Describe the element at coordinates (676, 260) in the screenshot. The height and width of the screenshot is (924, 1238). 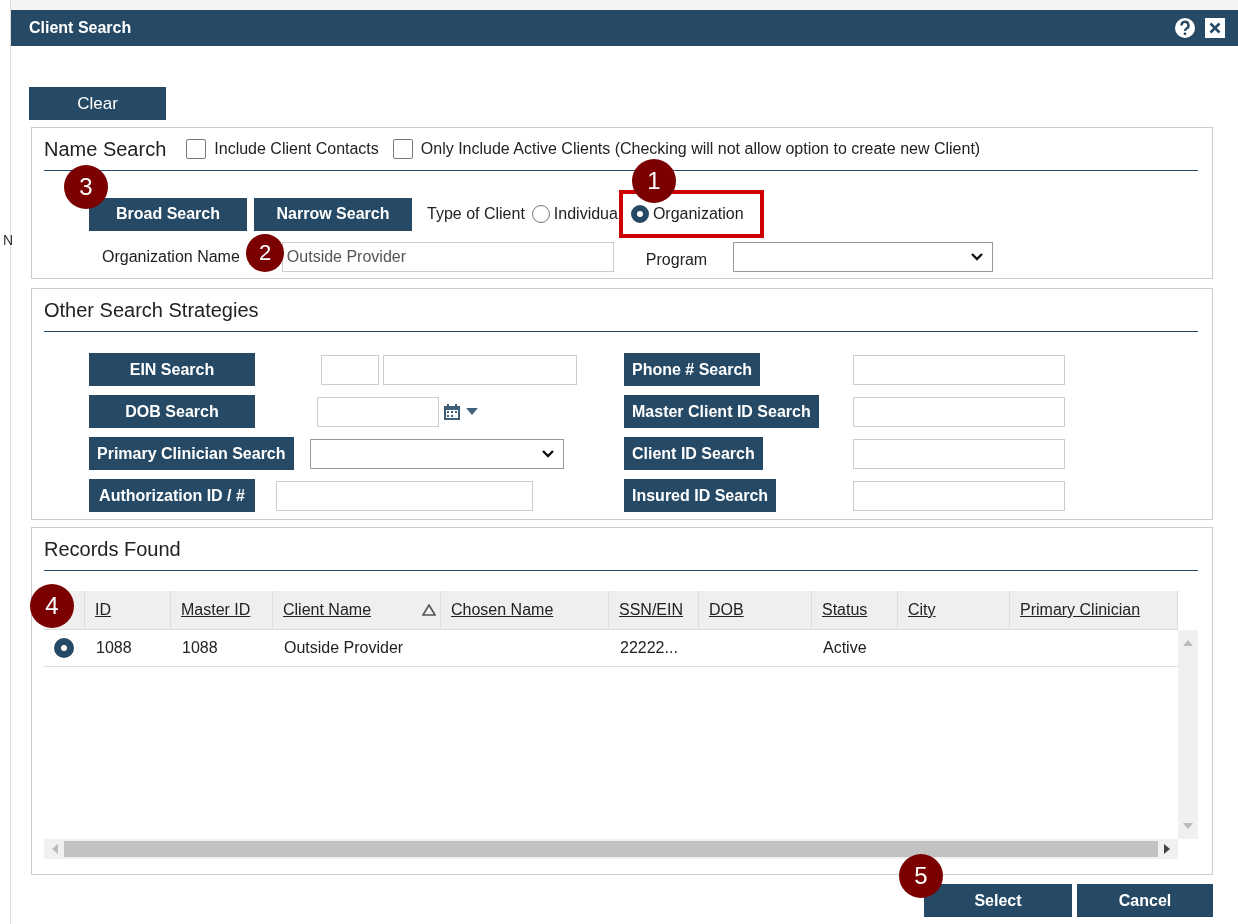
I see `field-label: Program` at that location.